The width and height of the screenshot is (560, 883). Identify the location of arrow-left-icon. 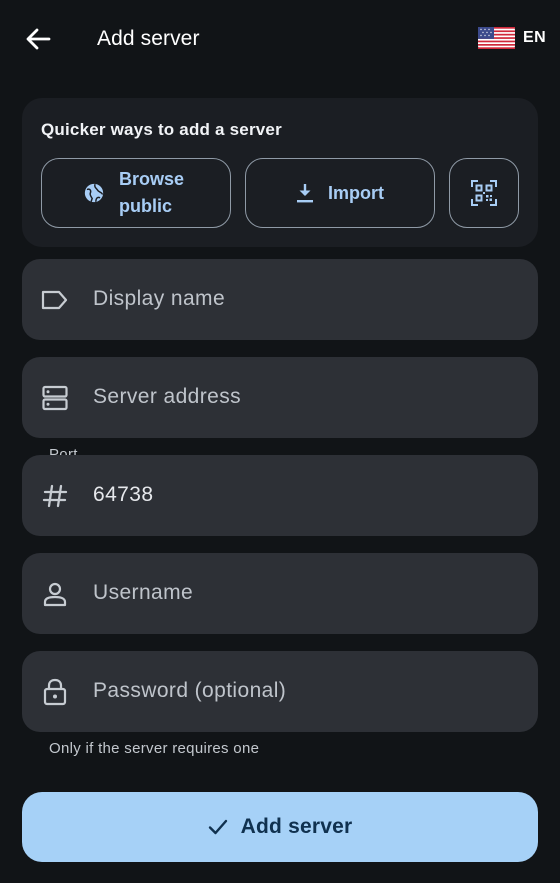
(38, 39).